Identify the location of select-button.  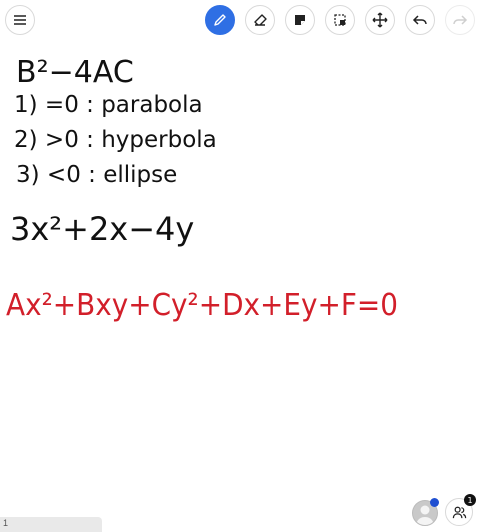
(340, 20).